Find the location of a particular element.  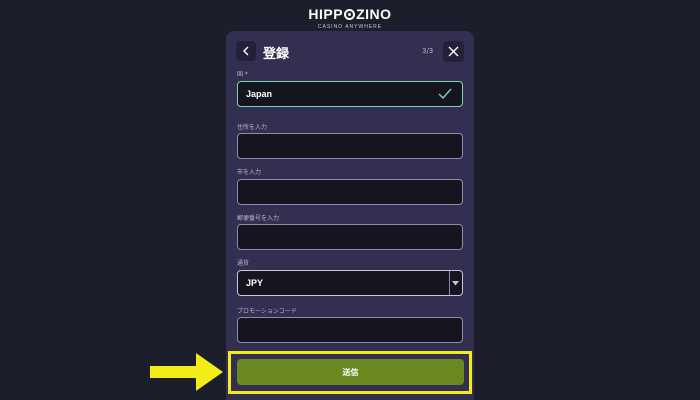

check-icon is located at coordinates (445, 94).